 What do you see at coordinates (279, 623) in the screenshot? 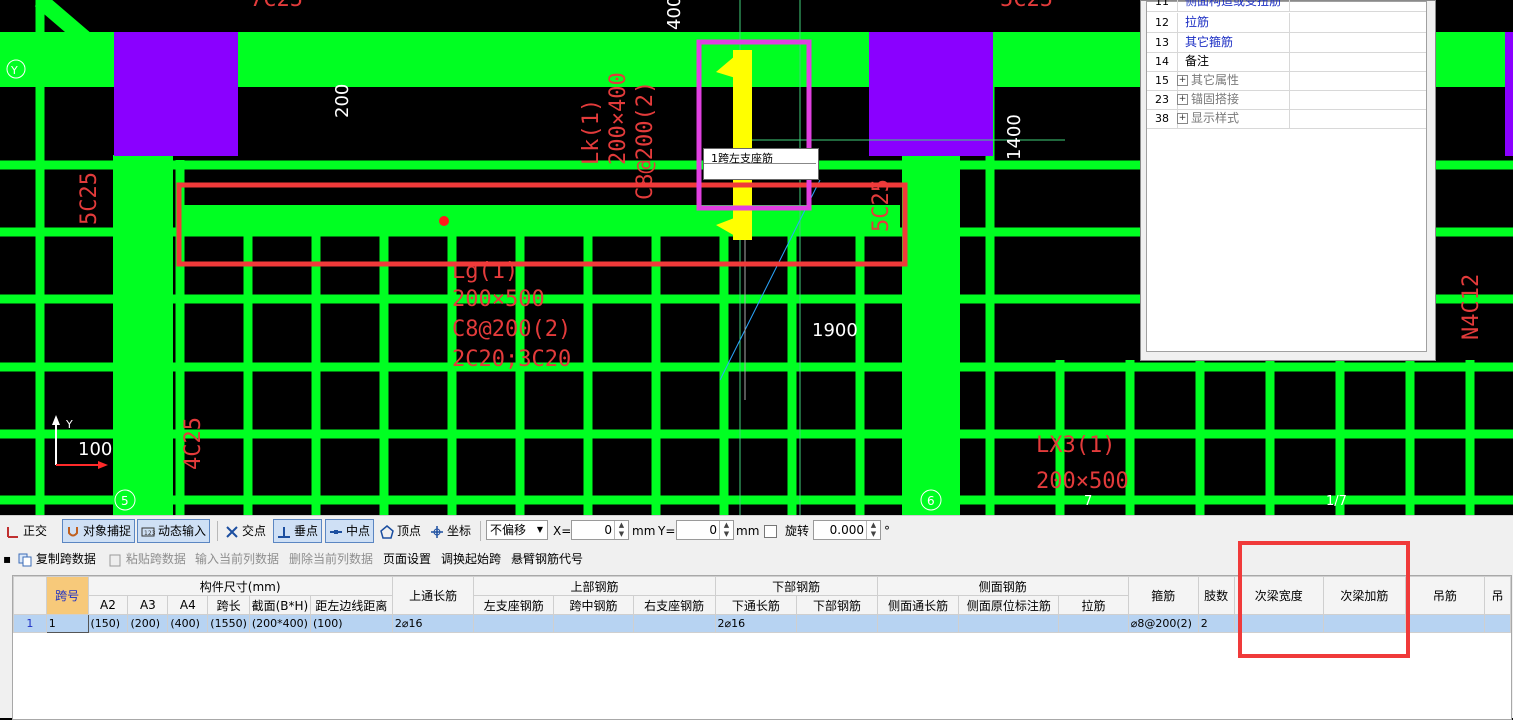
I see `section-cell: (200*400)` at bounding box center [279, 623].